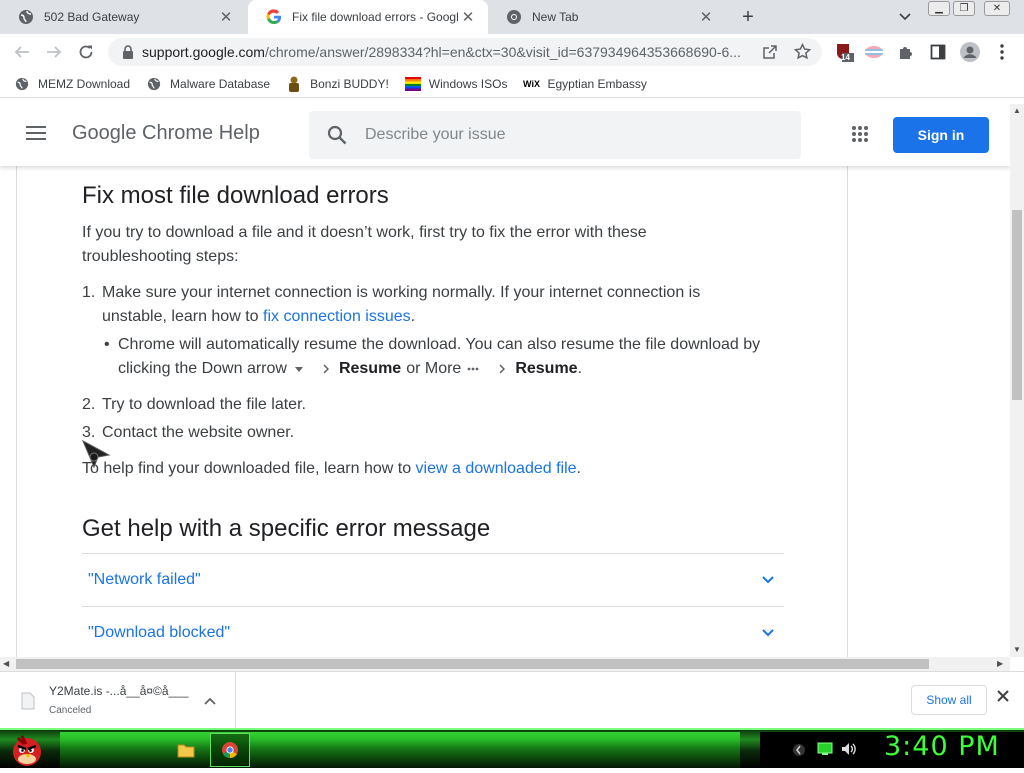 The width and height of the screenshot is (1024, 773). Describe the element at coordinates (198, 432) in the screenshot. I see `step-3-text: Contact the website owner.` at that location.